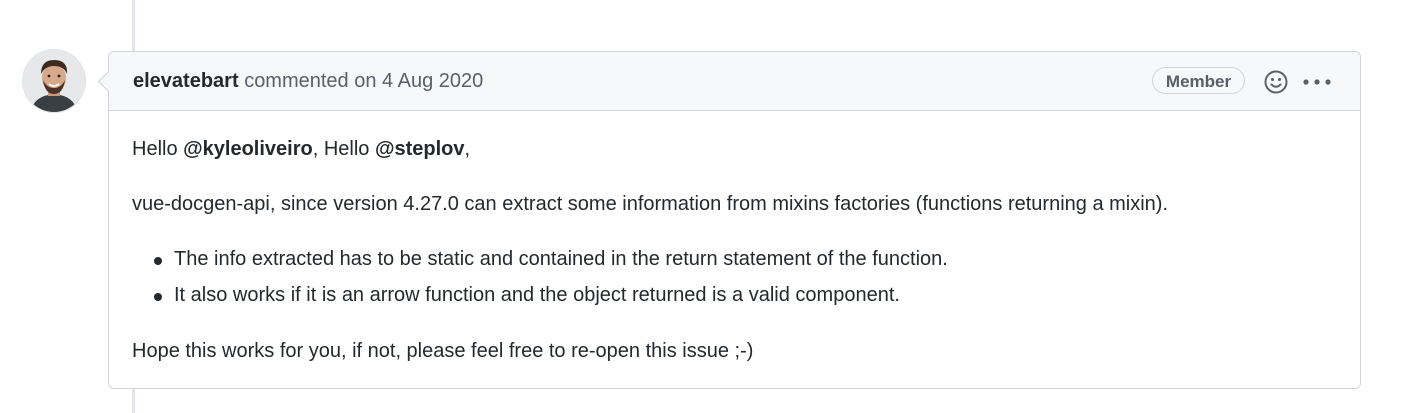 This screenshot has width=1404, height=413. Describe the element at coordinates (158, 149) in the screenshot. I see `greeting-text: Hello` at that location.